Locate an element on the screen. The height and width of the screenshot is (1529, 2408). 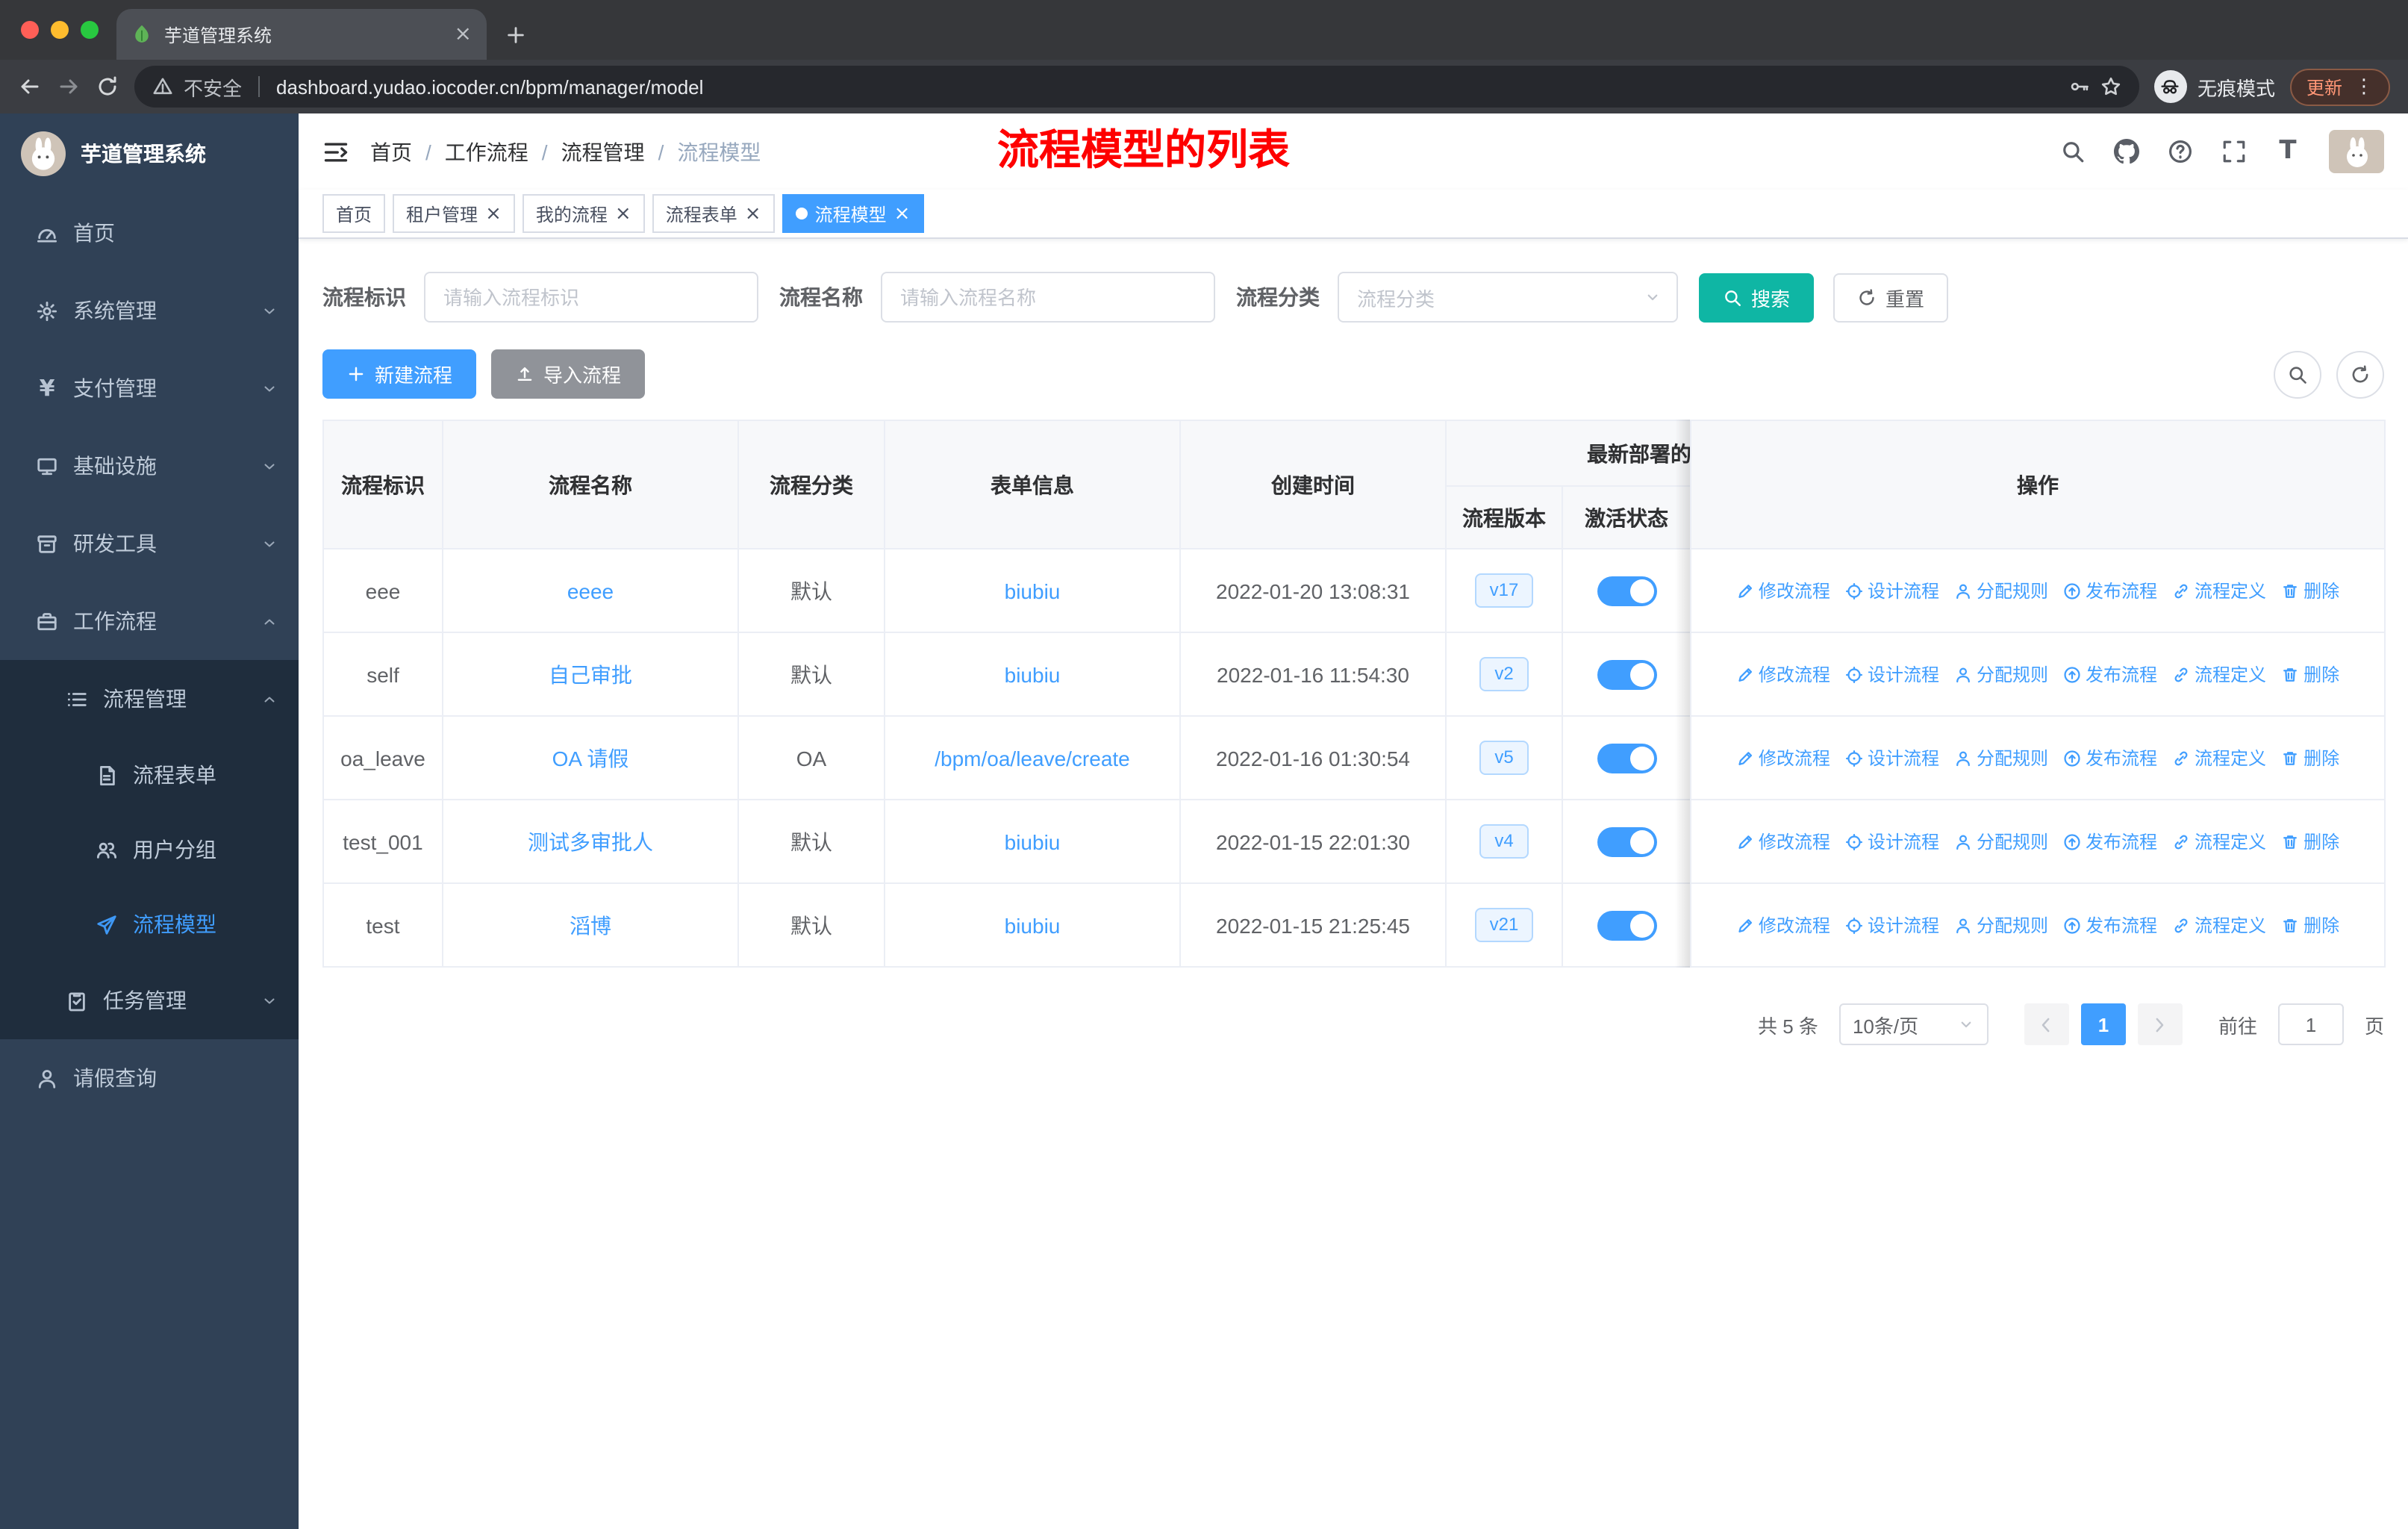
sidebar-item-研发工具: 研发工具 is located at coordinates (149, 543).